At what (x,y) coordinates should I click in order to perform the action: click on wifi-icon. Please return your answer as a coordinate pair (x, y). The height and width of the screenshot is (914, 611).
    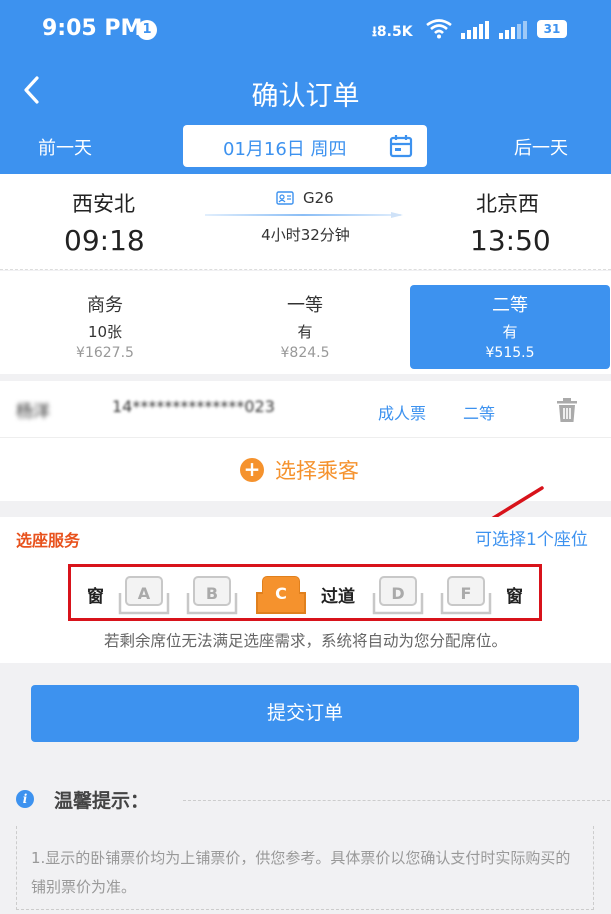
    Looking at the image, I should click on (439, 29).